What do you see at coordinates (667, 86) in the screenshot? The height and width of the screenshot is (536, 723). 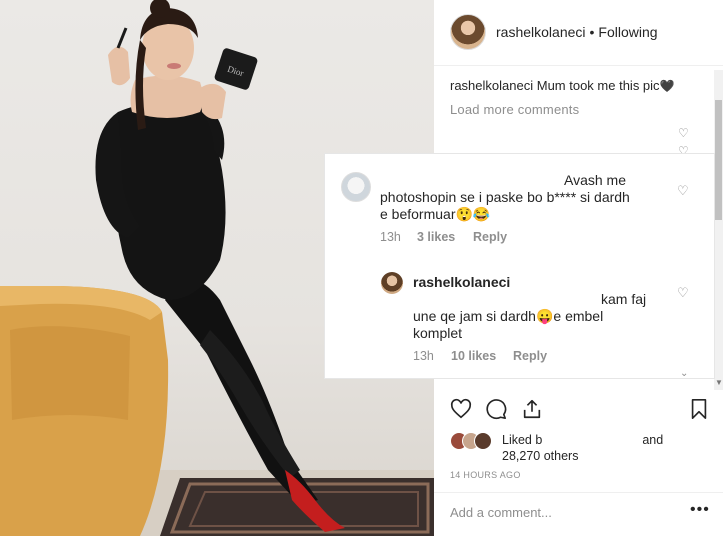 I see `black-heart-emoji: 🖤` at bounding box center [667, 86].